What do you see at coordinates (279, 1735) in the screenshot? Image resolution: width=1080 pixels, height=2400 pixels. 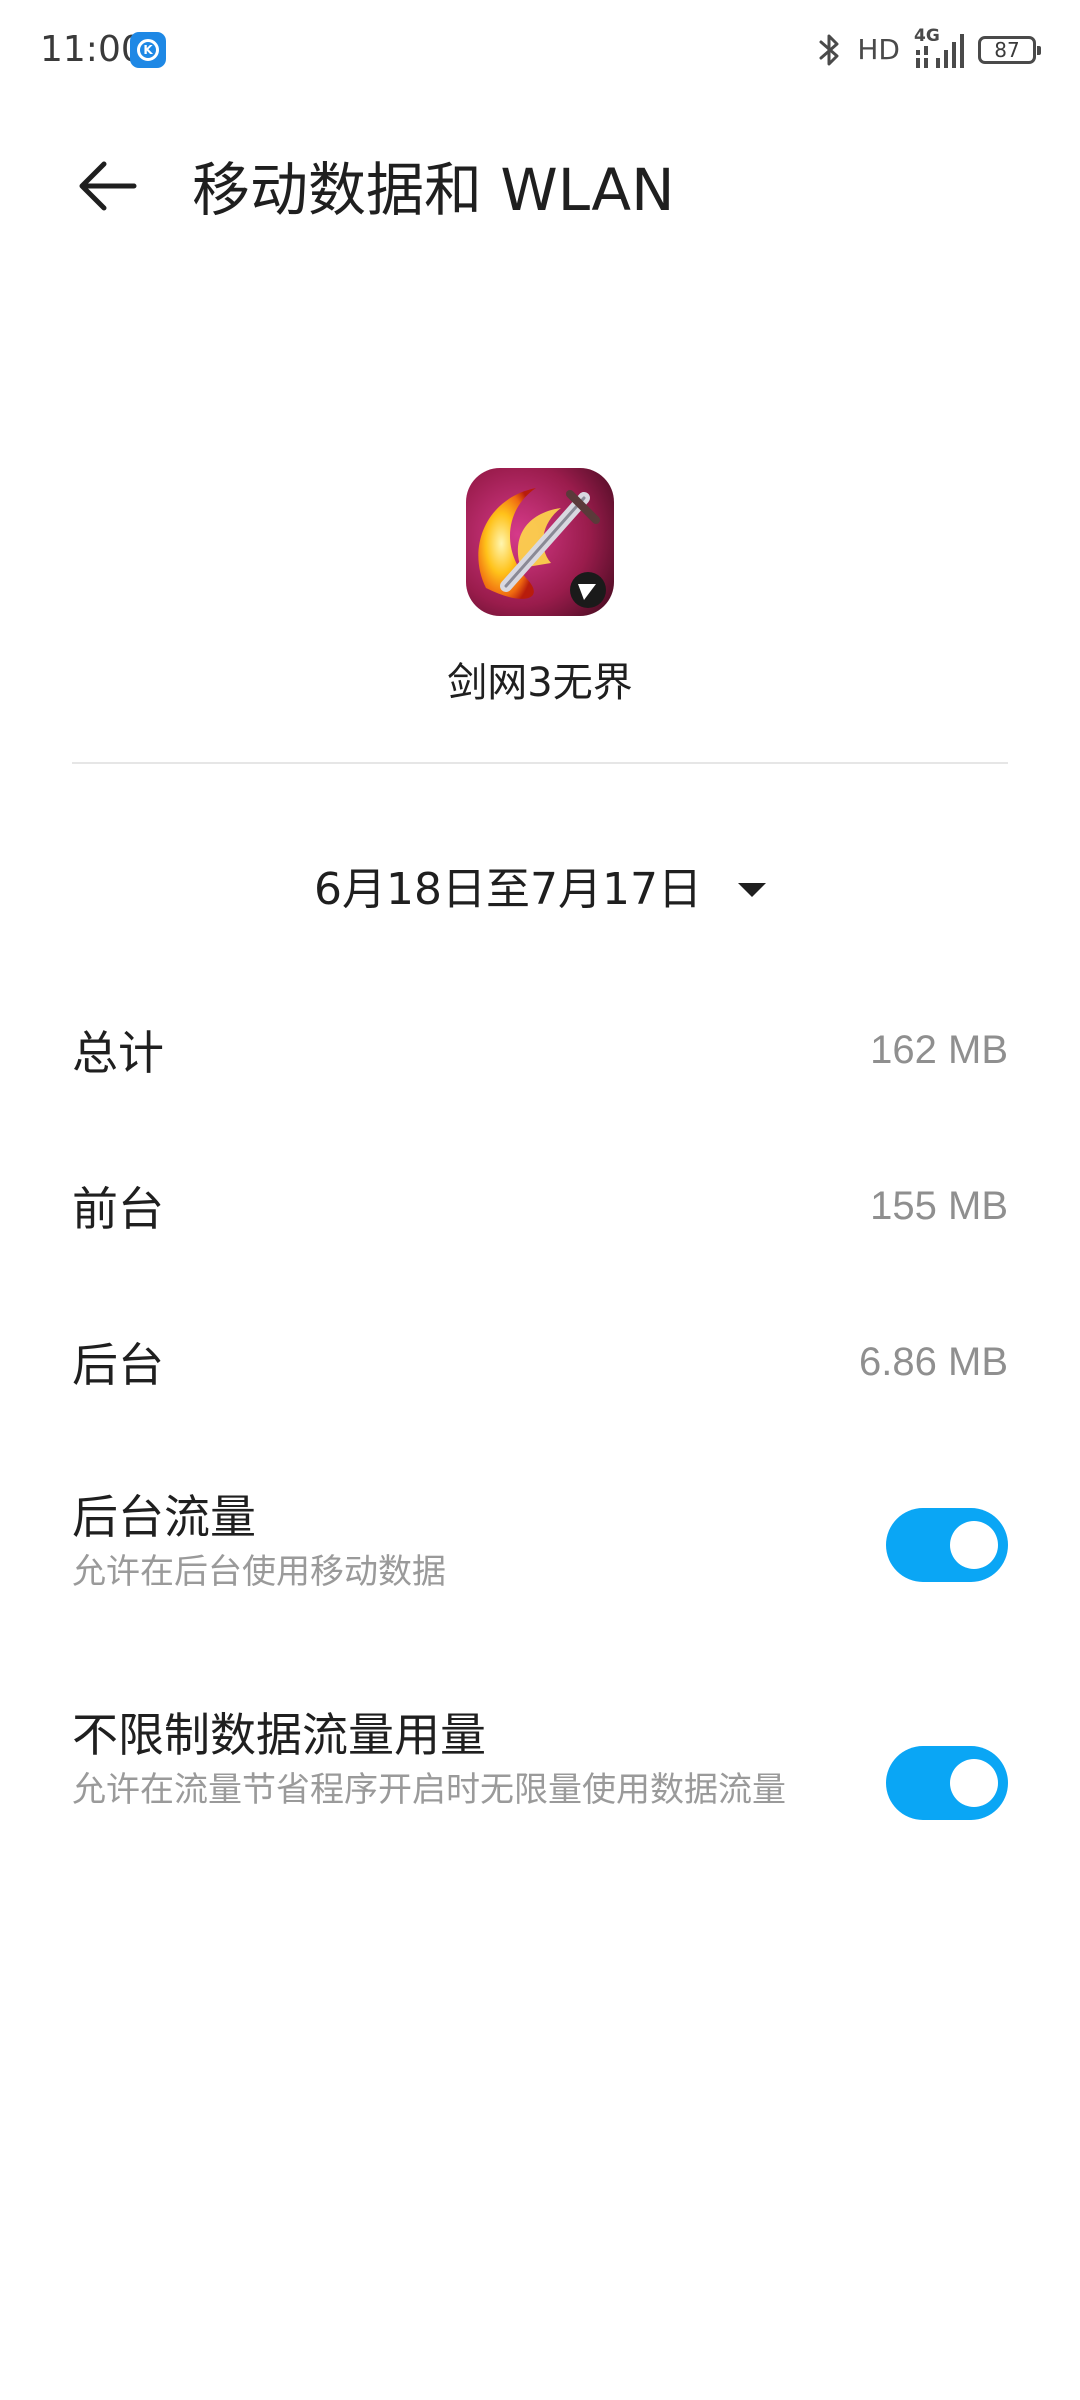 I see `setting-title: 不限制数据流量用量` at bounding box center [279, 1735].